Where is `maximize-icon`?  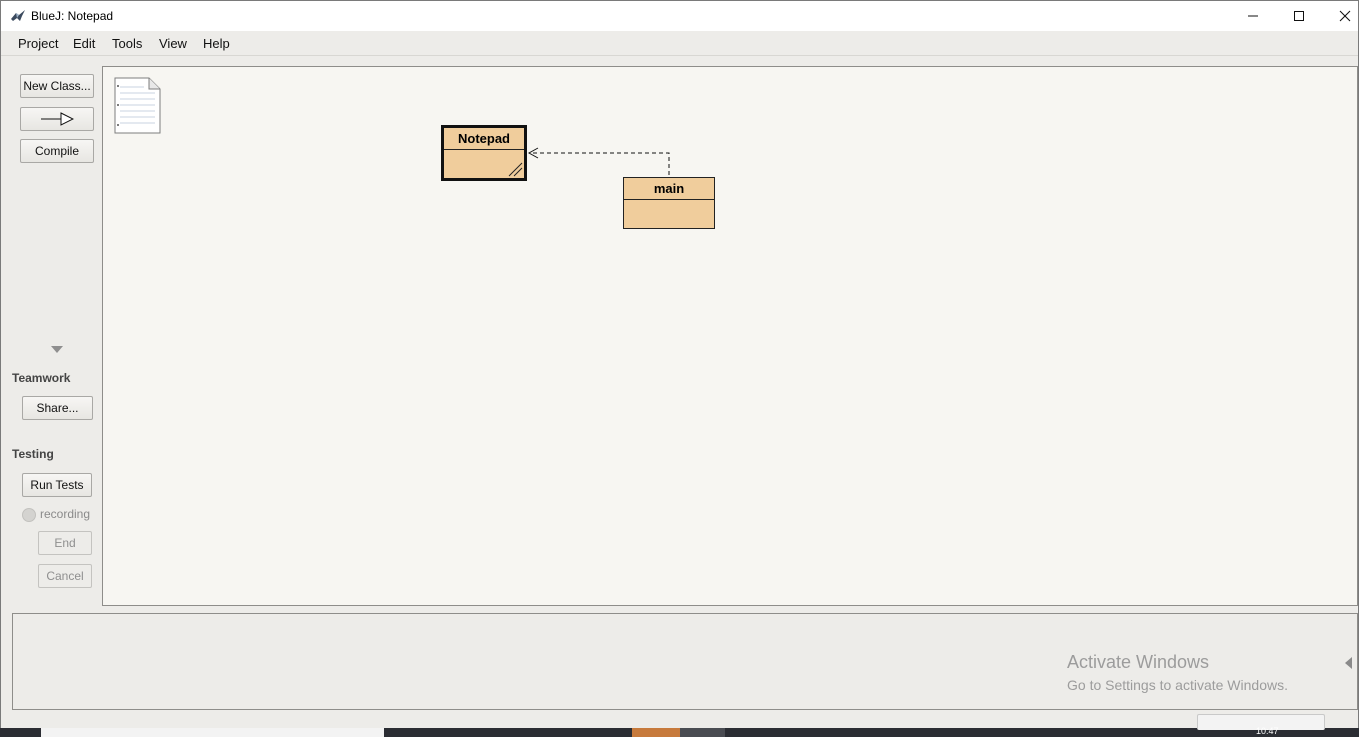
maximize-icon is located at coordinates (1299, 16).